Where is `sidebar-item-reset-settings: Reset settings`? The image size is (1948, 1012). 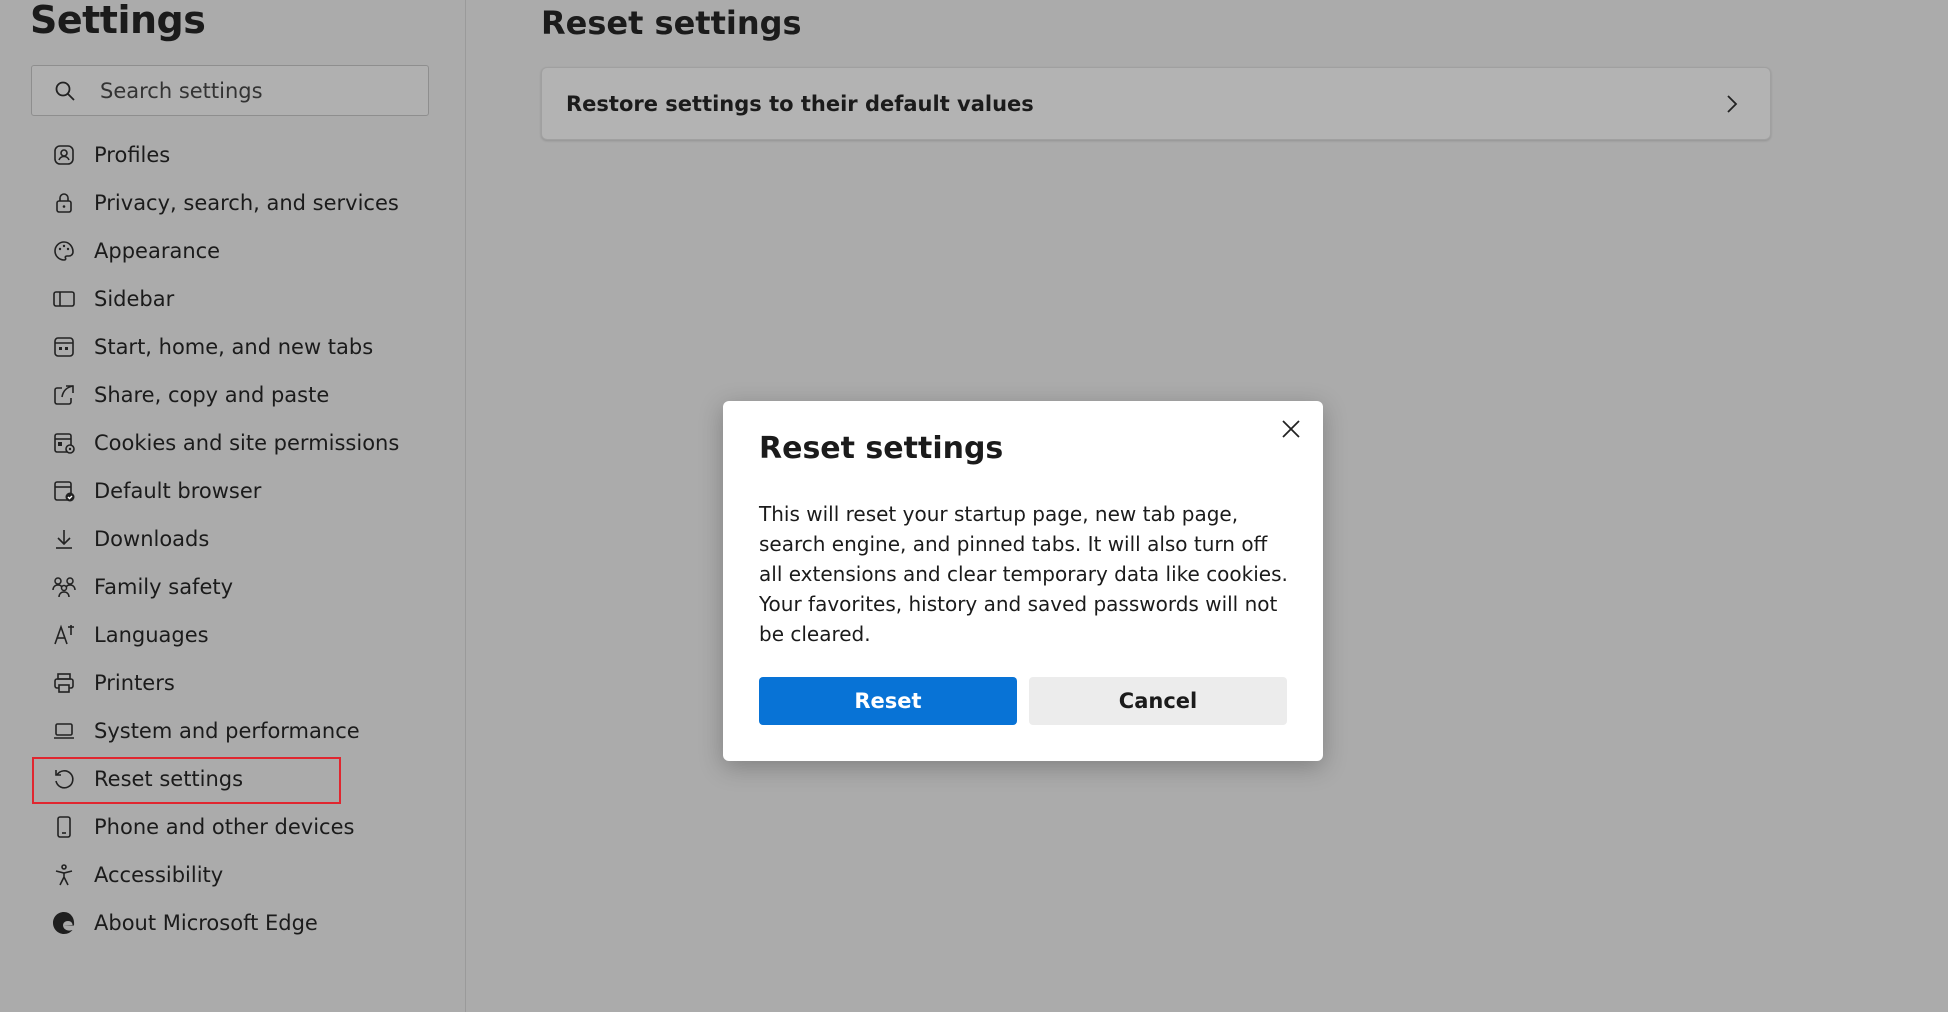
sidebar-item-reset-settings: Reset settings is located at coordinates (242, 779).